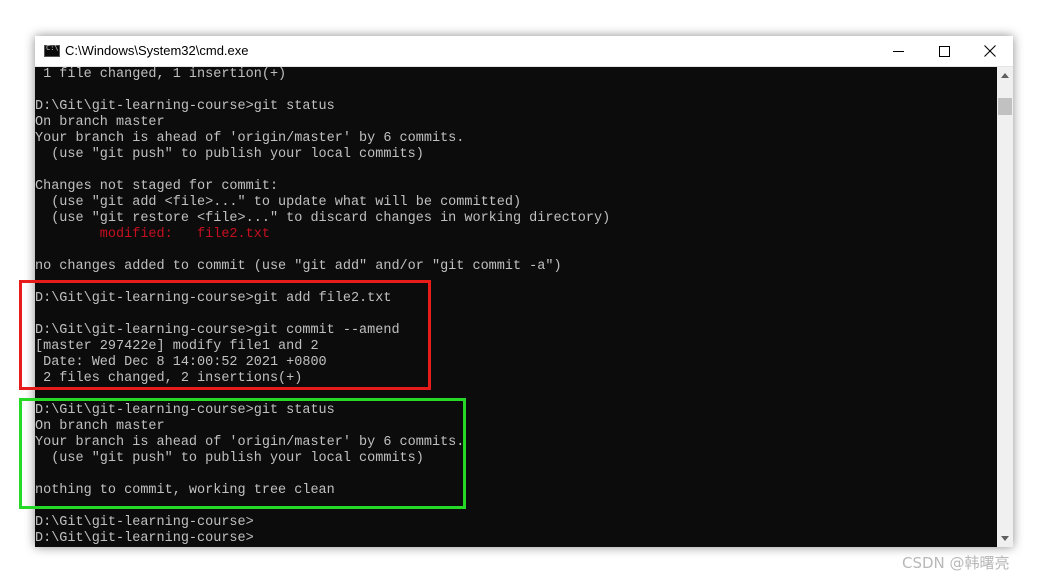 The height and width of the screenshot is (582, 1049). What do you see at coordinates (524, 51) in the screenshot?
I see `title-bar: C:\Windows\System32\cmd.exe` at bounding box center [524, 51].